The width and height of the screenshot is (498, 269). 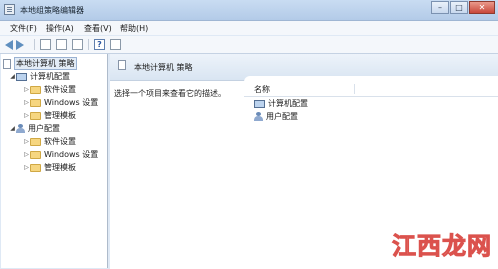 I want to click on list-item-computer-config: 计算机配置, so click(x=281, y=103).